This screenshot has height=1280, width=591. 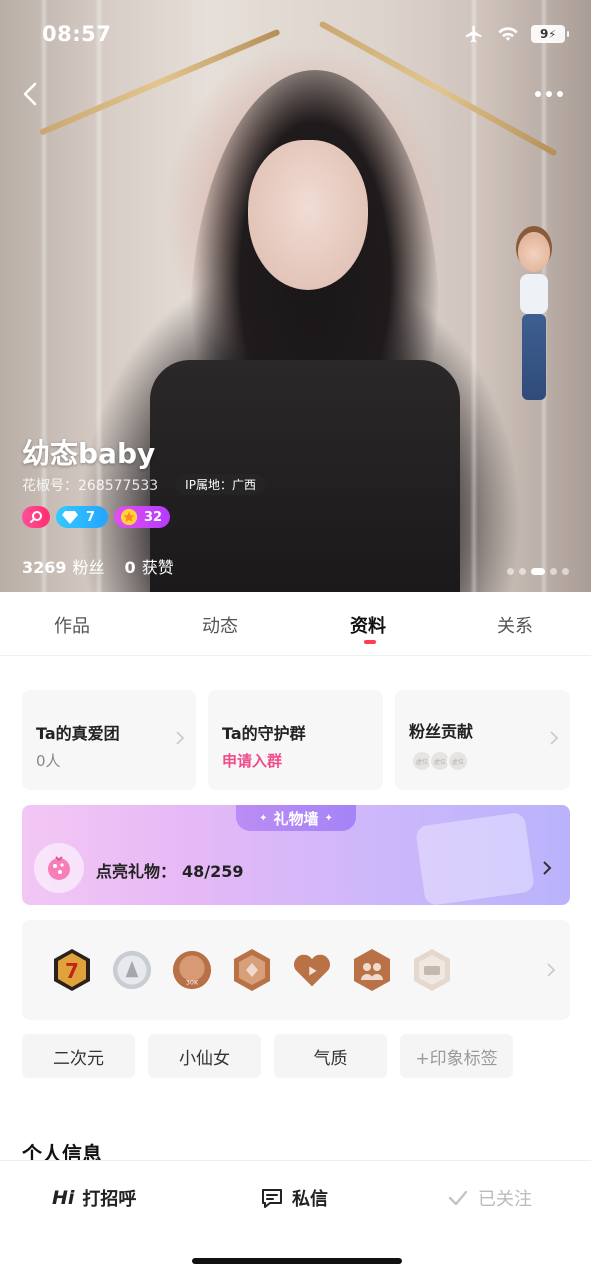 I want to click on home-indicator, so click(x=297, y=1261).